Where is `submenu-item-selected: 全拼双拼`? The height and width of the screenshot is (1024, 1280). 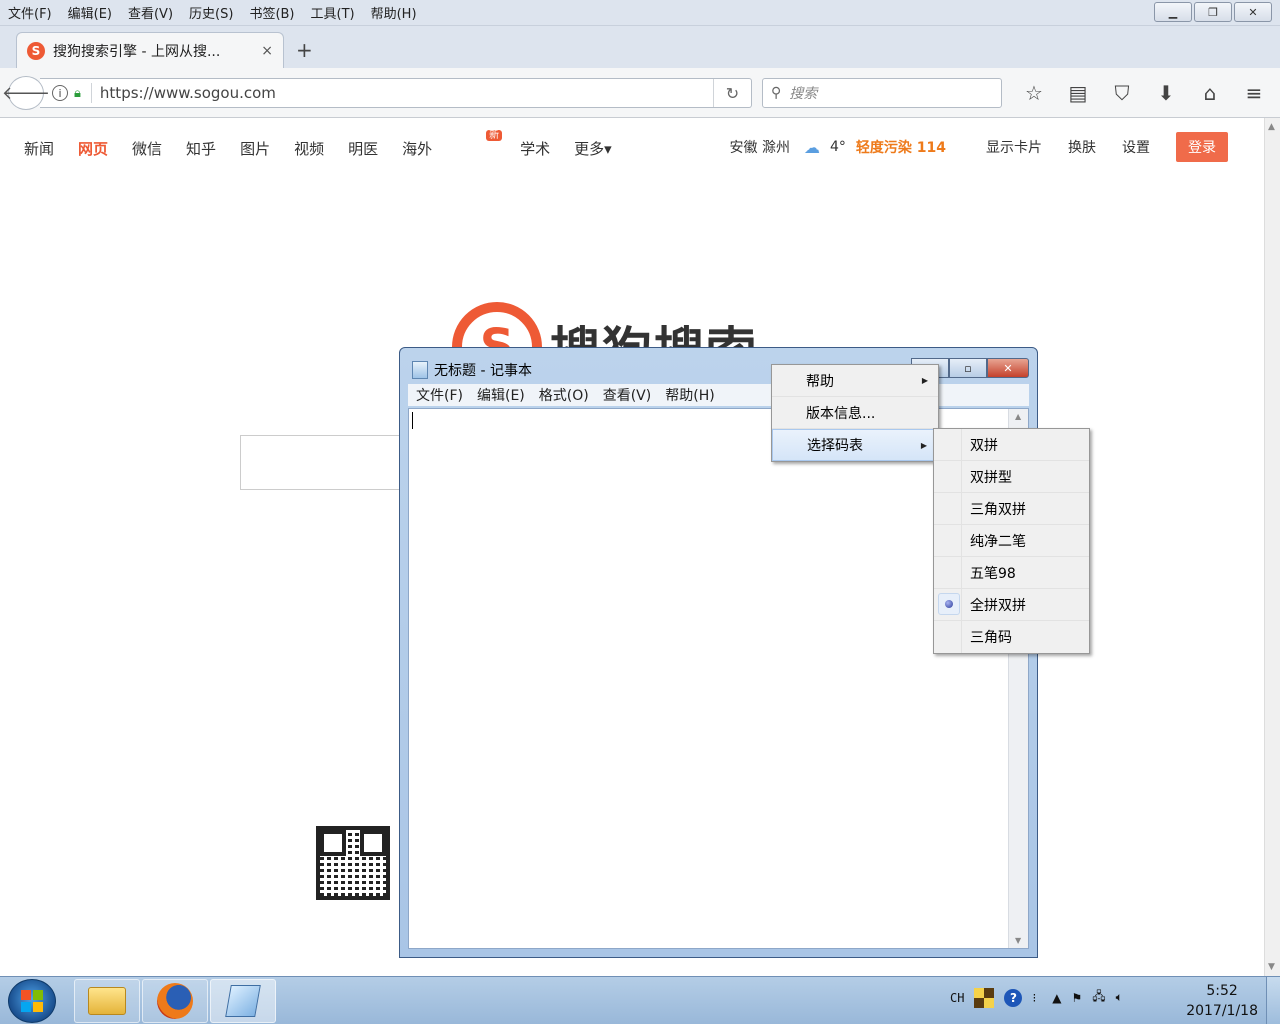 submenu-item-selected: 全拼双拼 is located at coordinates (1011, 605).